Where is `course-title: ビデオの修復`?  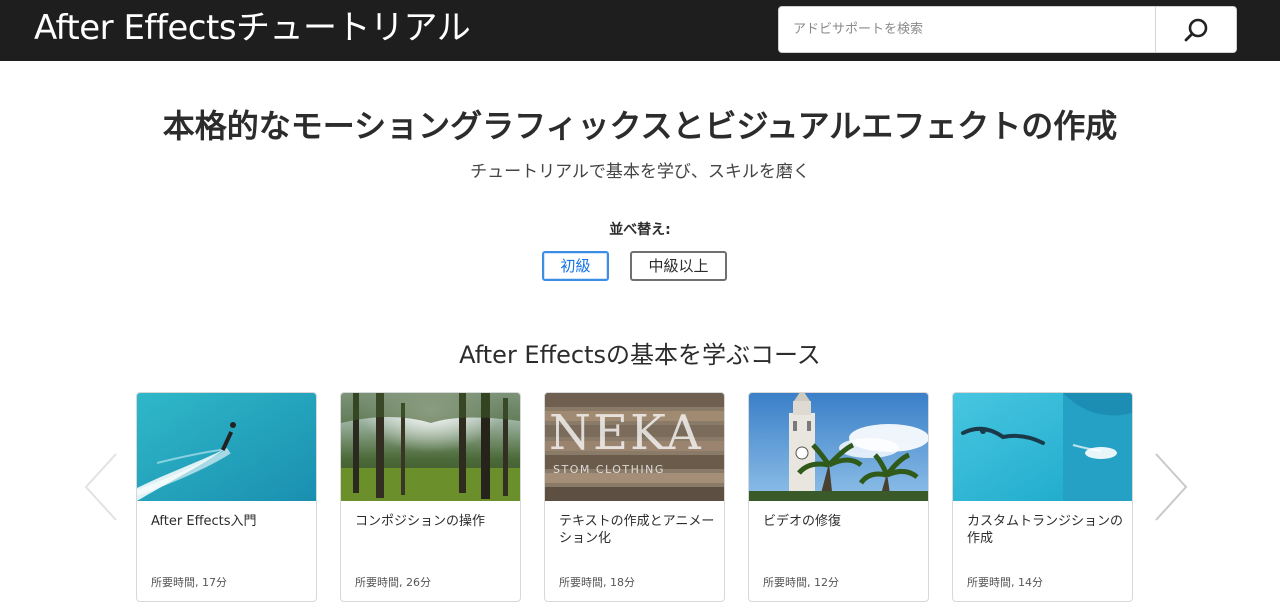 course-title: ビデオの修復 is located at coordinates (802, 521).